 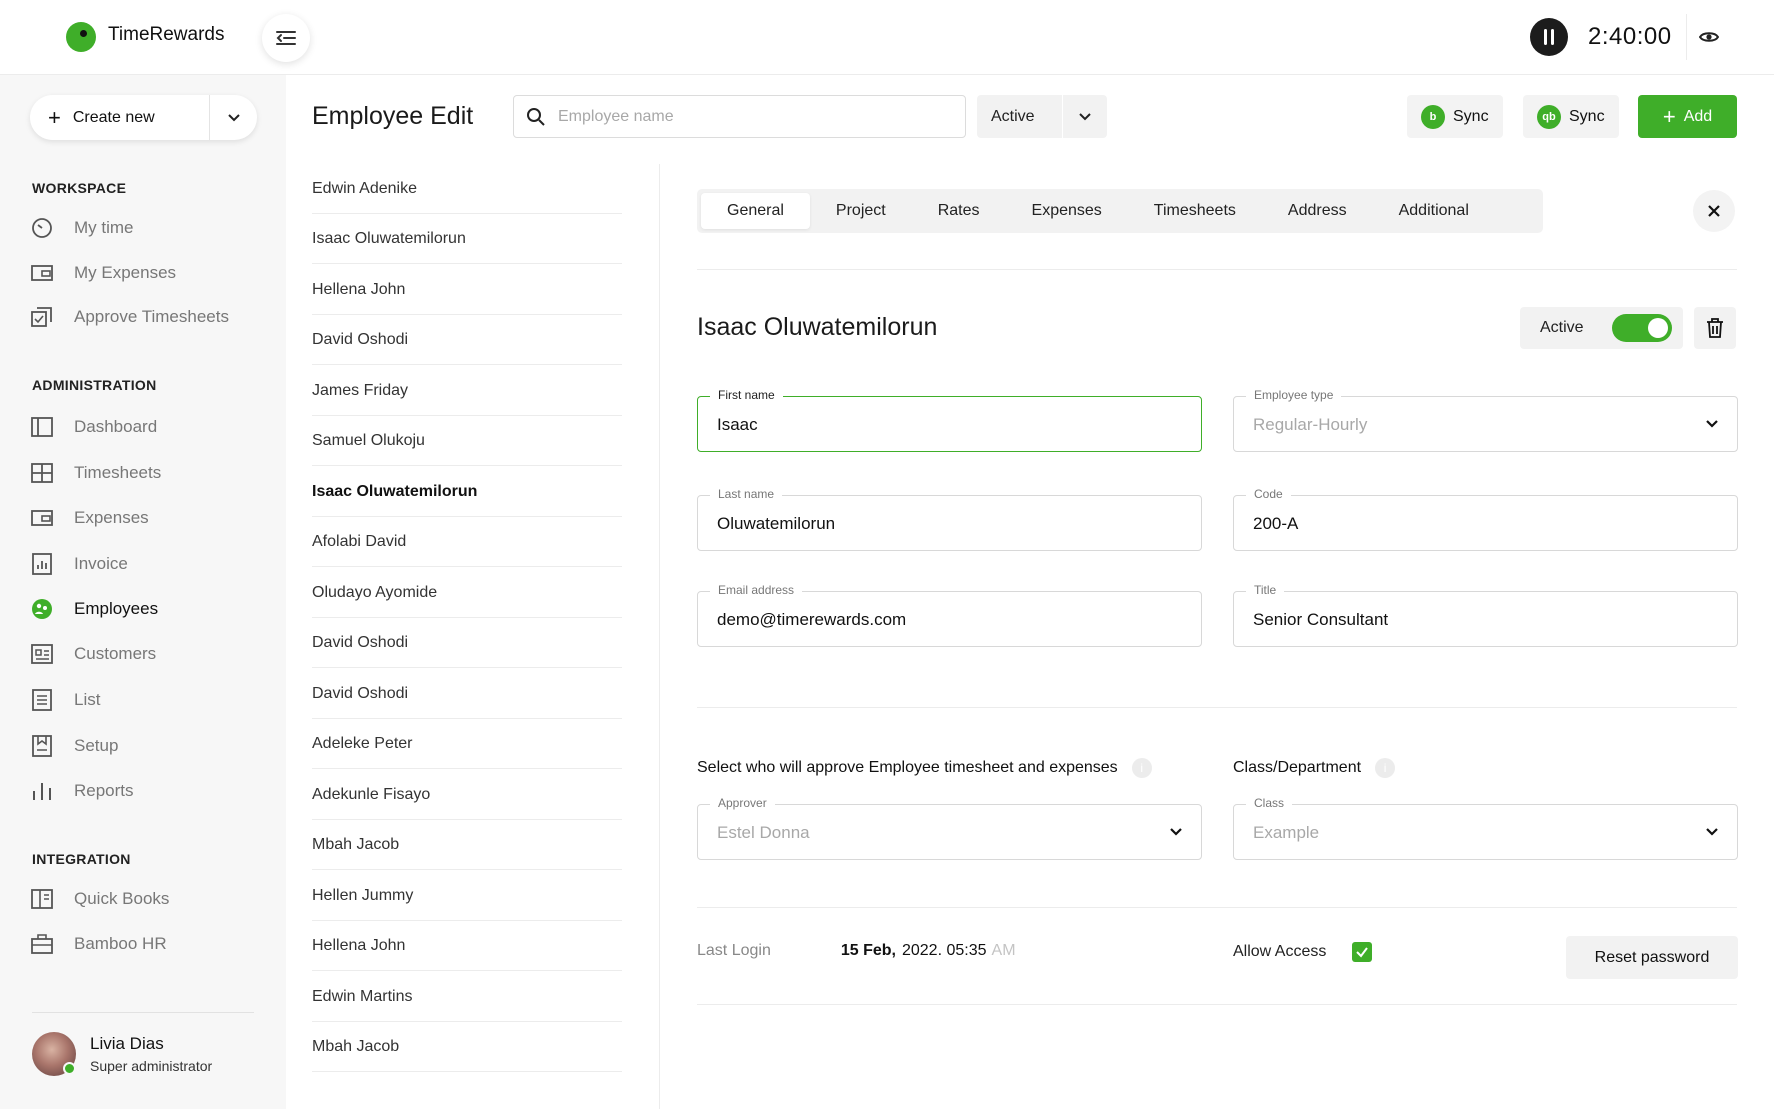 What do you see at coordinates (125, 272) in the screenshot?
I see `sidebar-item-label: My Expenses` at bounding box center [125, 272].